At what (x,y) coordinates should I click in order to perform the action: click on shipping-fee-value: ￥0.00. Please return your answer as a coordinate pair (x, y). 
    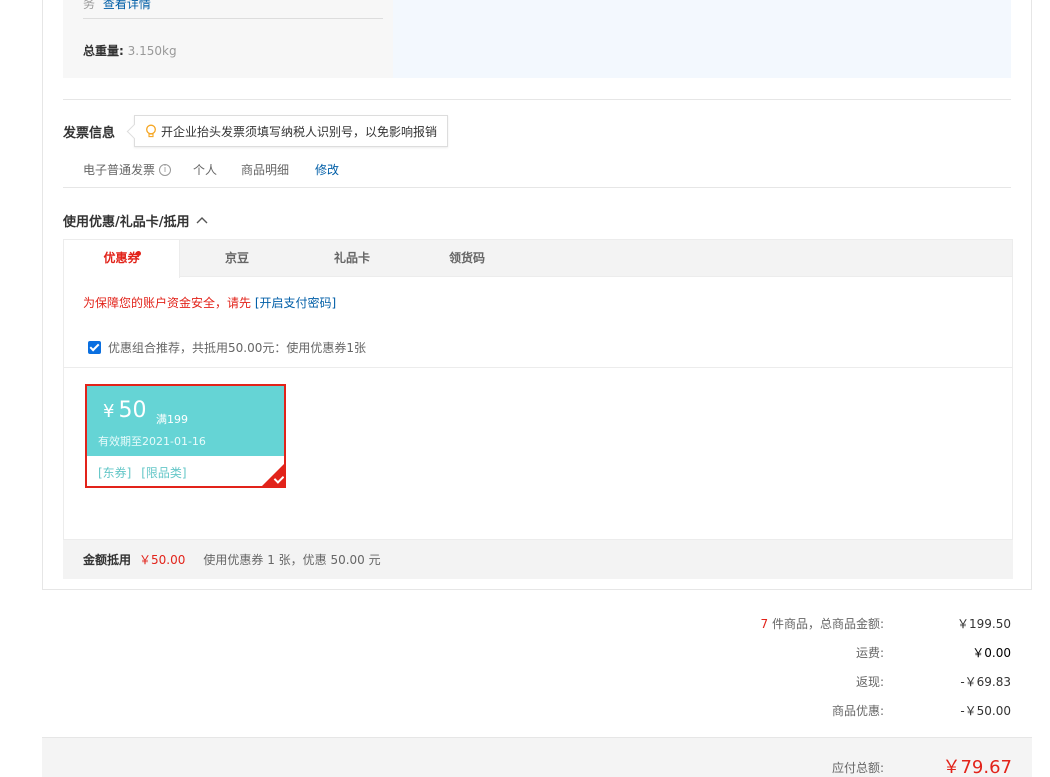
    Looking at the image, I should click on (991, 653).